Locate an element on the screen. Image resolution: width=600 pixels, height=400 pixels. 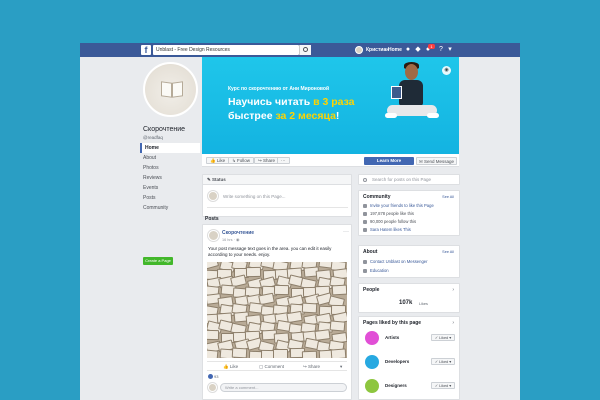
liked-page-name: Designers is located at coordinates (396, 385).